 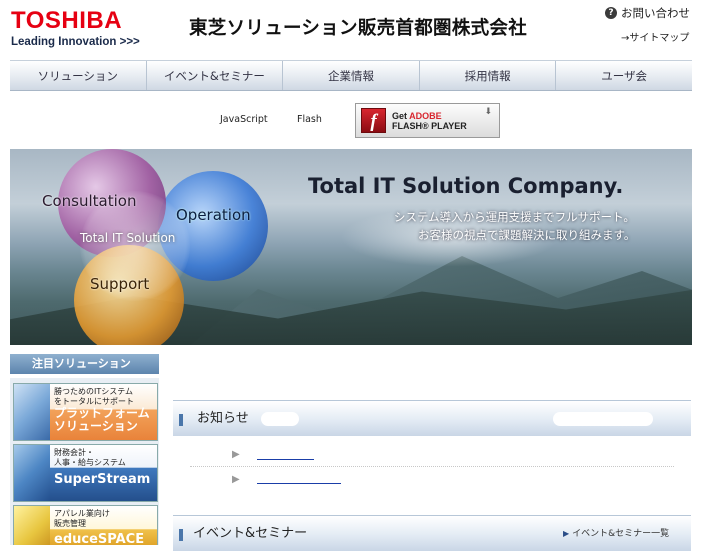 What do you see at coordinates (488, 75) in the screenshot?
I see `nav-item-recruit: 採用情報` at bounding box center [488, 75].